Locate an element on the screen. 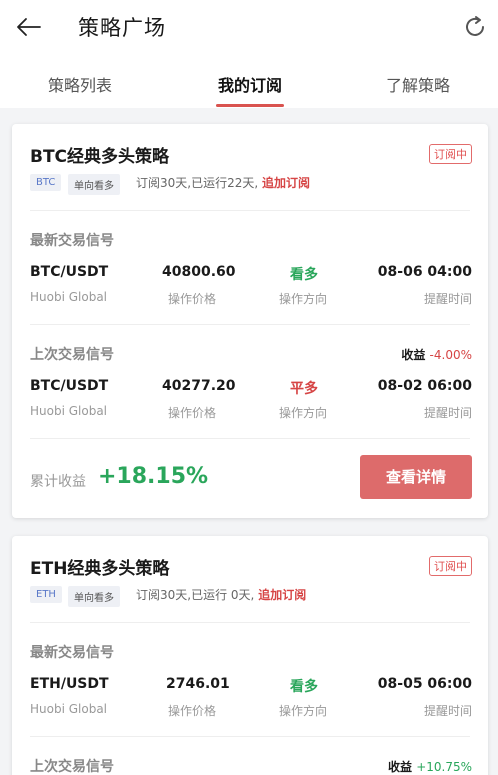 Image resolution: width=498 pixels, height=775 pixels. back-arrow-icon is located at coordinates (29, 27).